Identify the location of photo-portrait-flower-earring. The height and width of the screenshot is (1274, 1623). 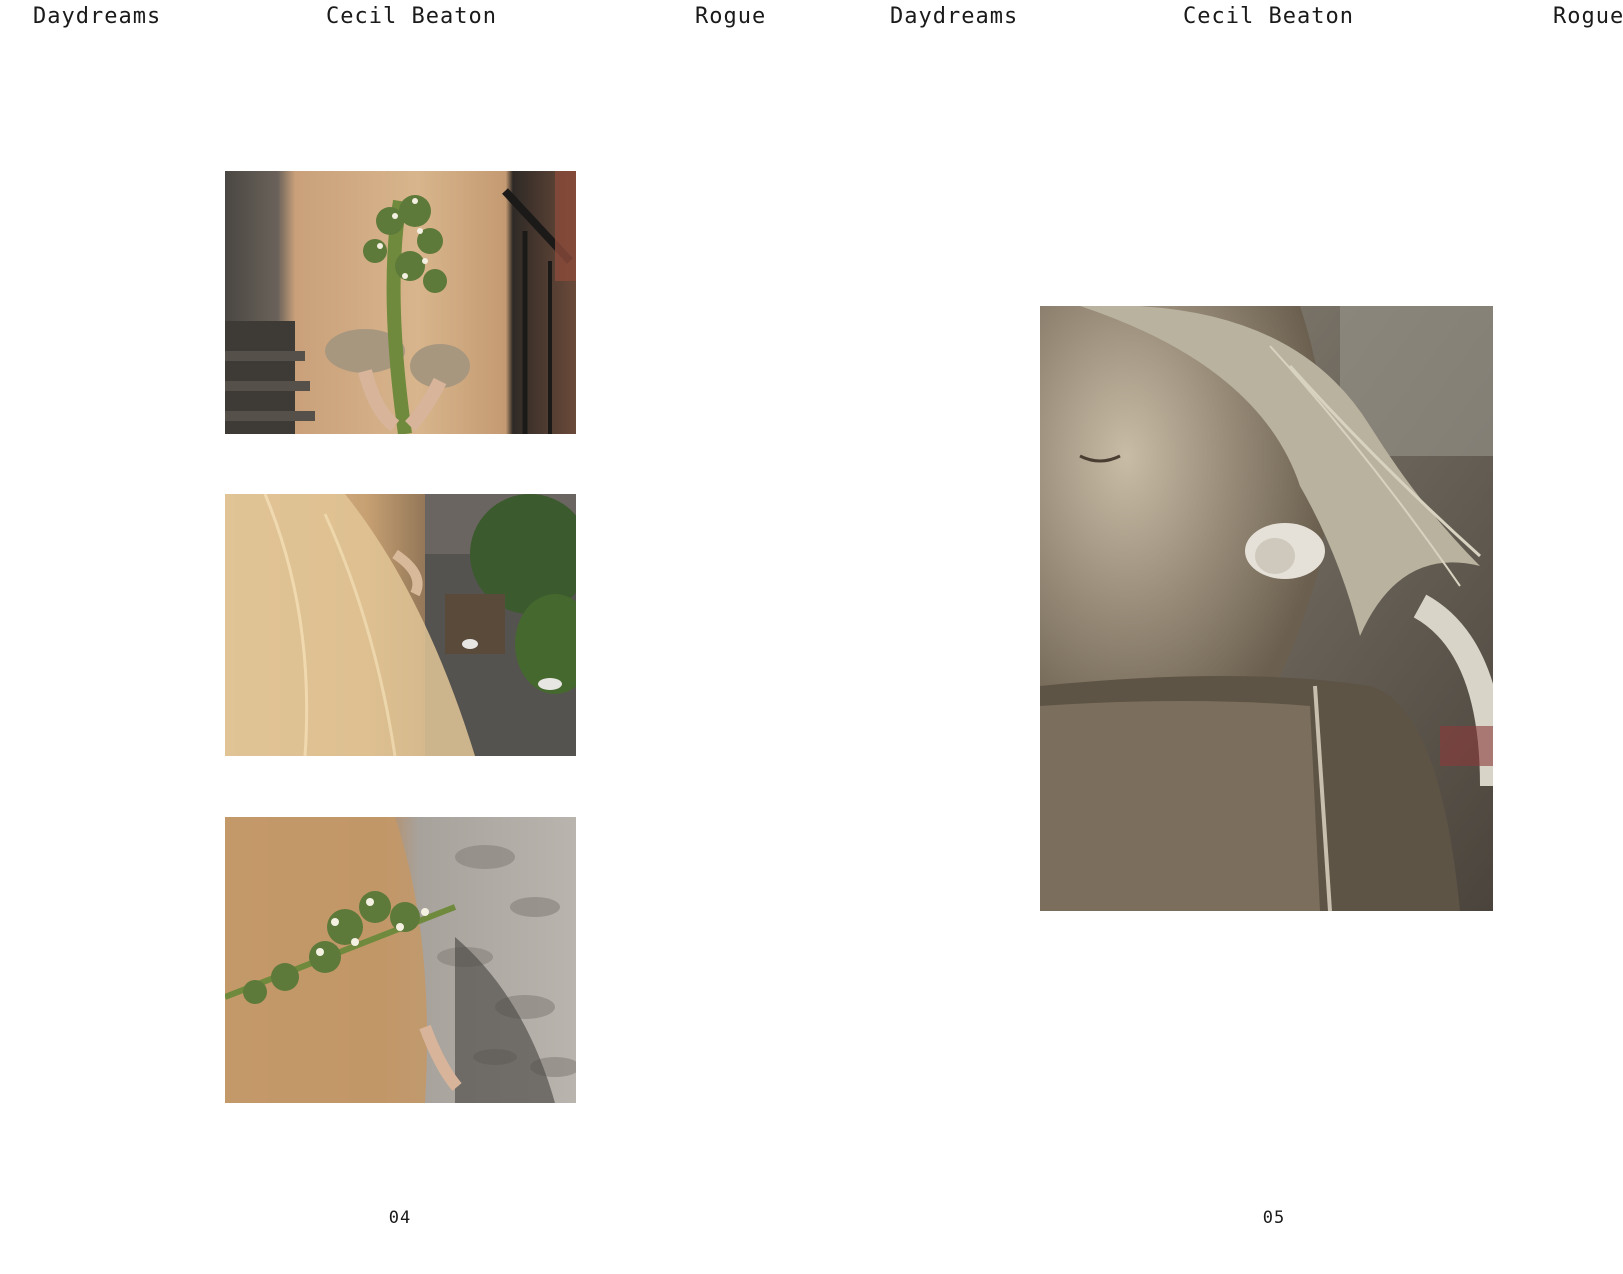
(1266, 608).